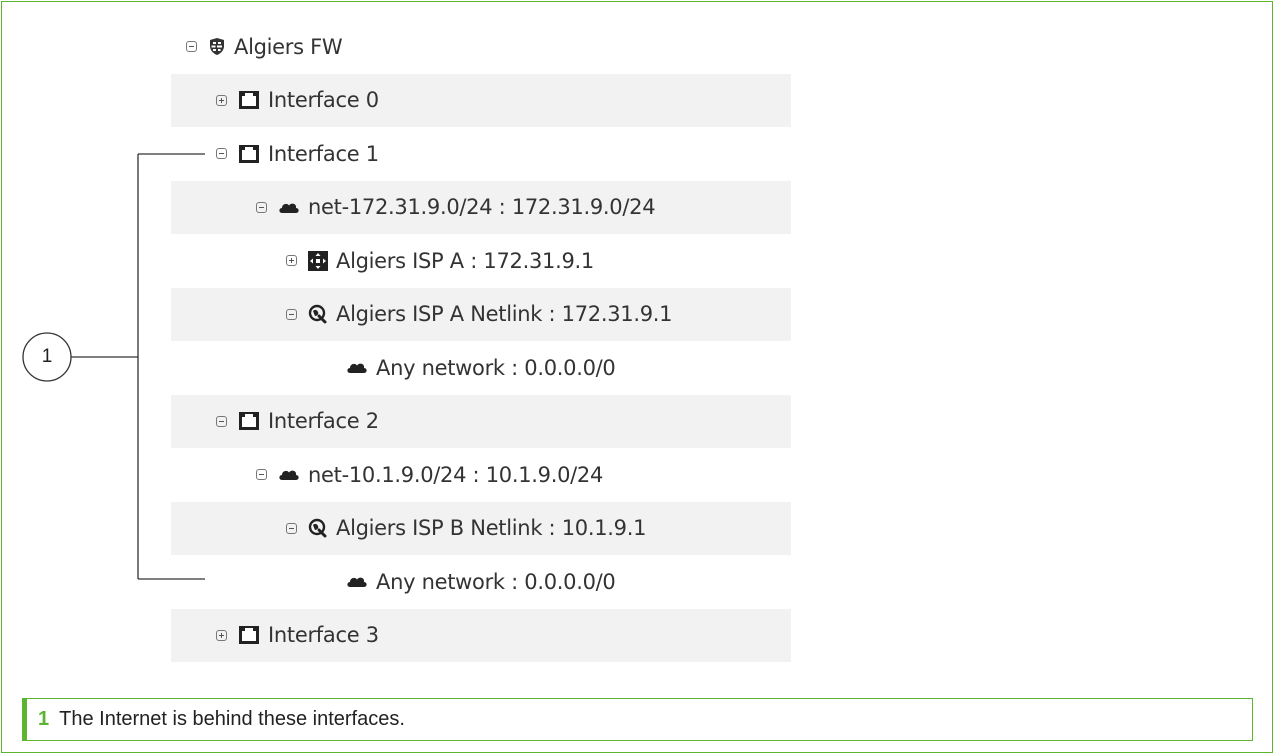 The width and height of the screenshot is (1276, 756). What do you see at coordinates (288, 46) in the screenshot?
I see `tree-row-label: Algiers FW` at bounding box center [288, 46].